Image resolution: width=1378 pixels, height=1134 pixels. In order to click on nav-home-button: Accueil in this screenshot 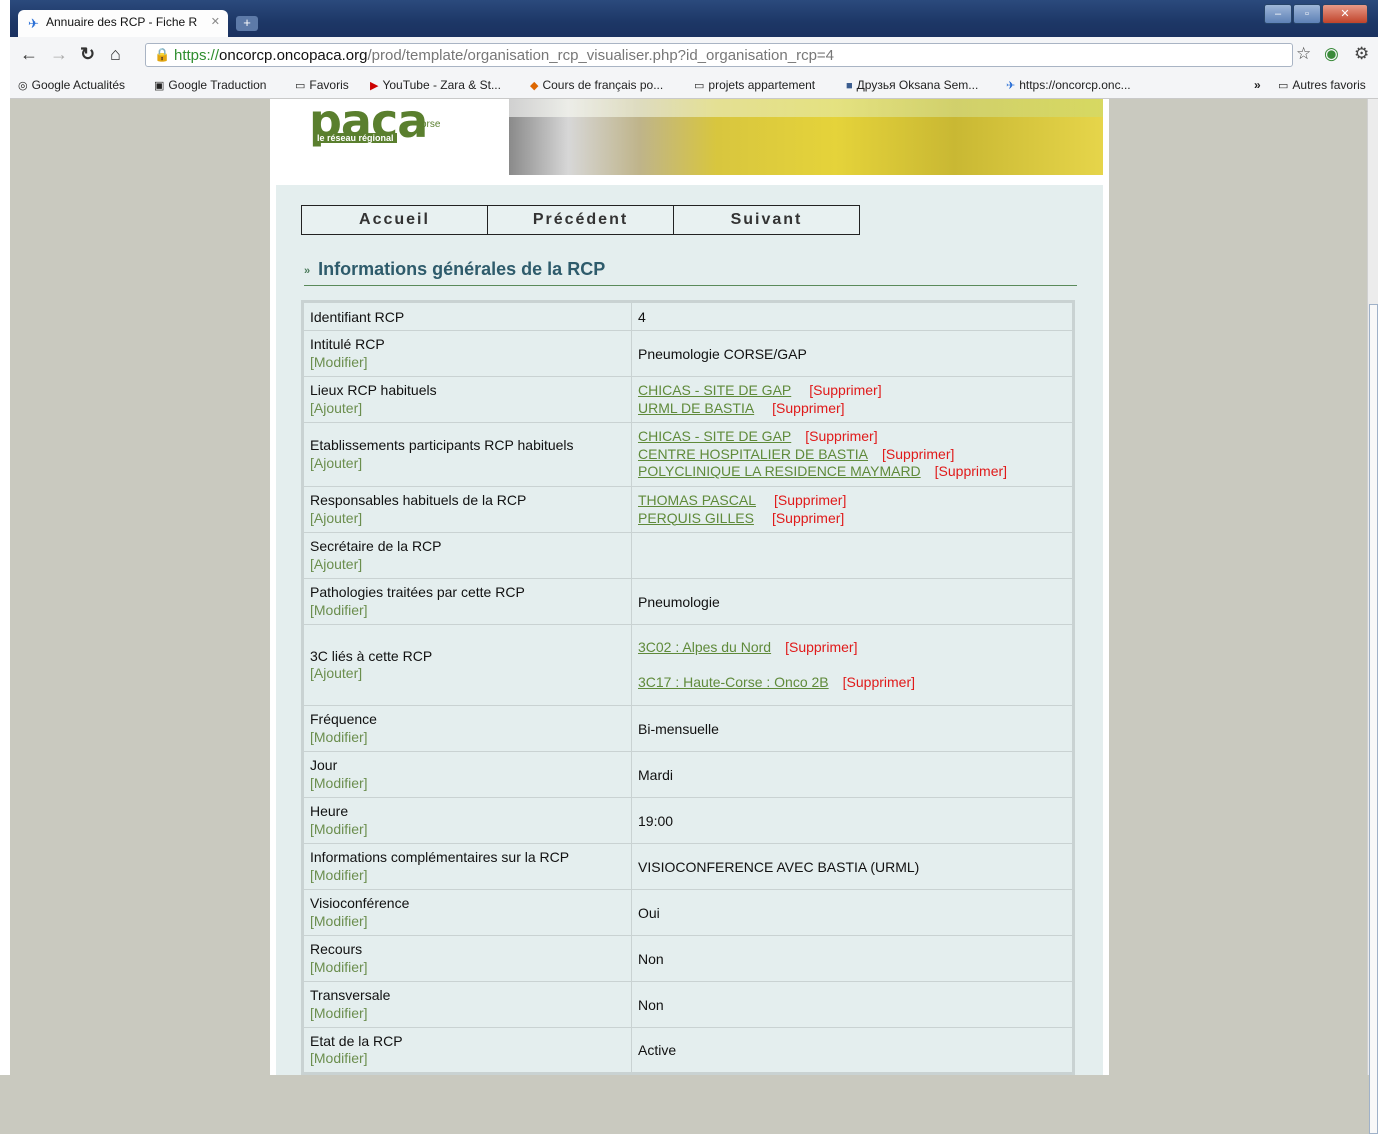, I will do `click(394, 220)`.